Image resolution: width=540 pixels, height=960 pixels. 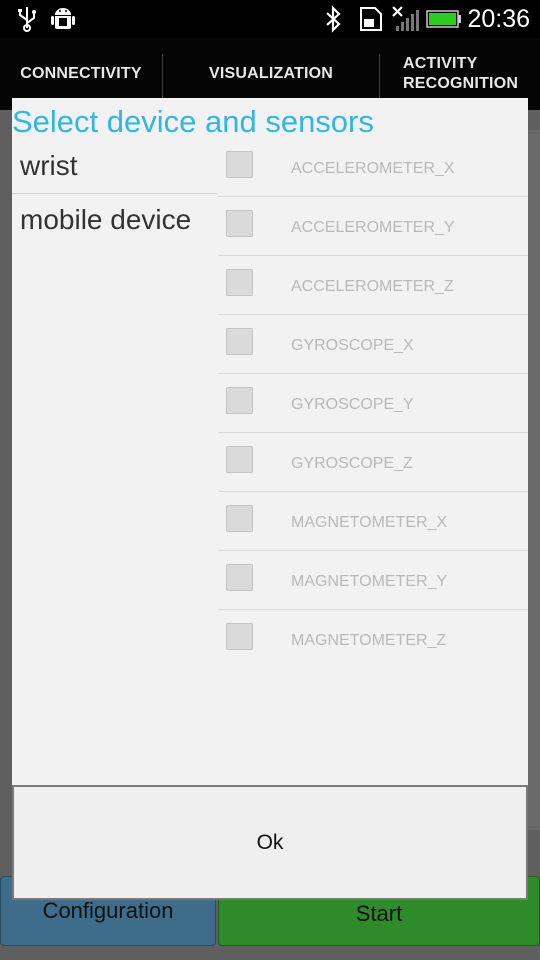 What do you see at coordinates (49, 165) in the screenshot?
I see `device-item-label: wrist` at bounding box center [49, 165].